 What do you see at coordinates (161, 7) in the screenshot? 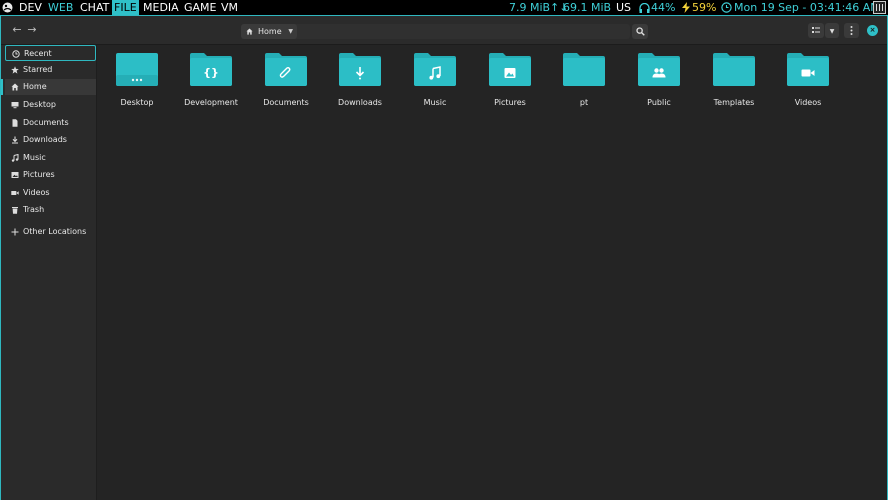
I see `workspace-media: MEDIA` at bounding box center [161, 7].